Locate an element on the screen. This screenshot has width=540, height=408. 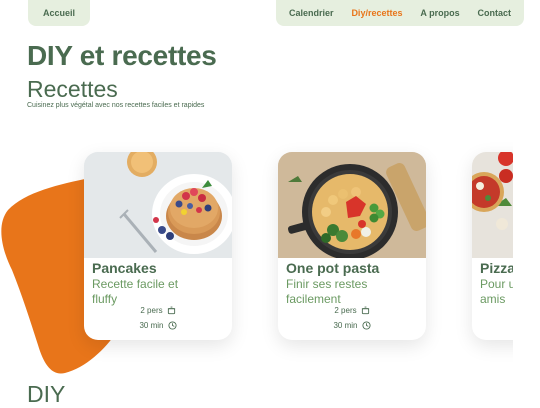
recipe-description: Recette facile et fluffy is located at coordinates (135, 291).